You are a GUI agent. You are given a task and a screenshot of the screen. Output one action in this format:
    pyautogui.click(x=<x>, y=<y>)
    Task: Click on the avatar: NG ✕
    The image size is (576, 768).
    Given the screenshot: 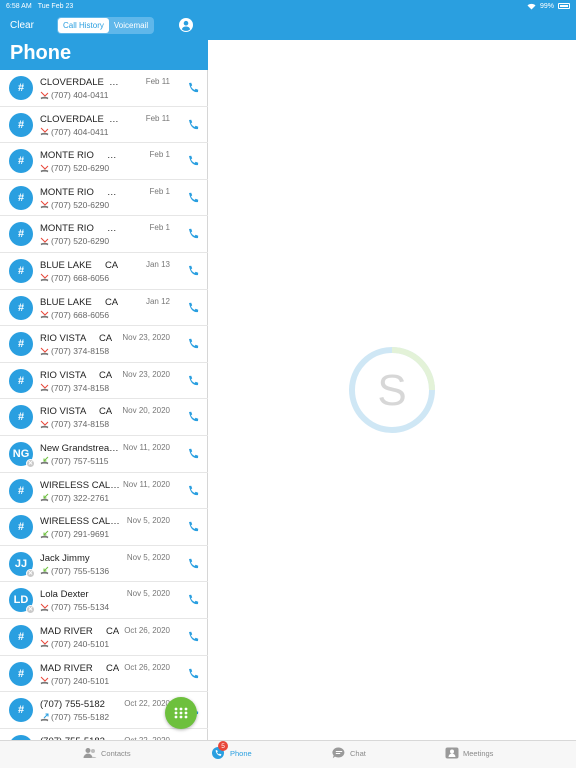 What is the action you would take?
    pyautogui.click(x=22, y=454)
    